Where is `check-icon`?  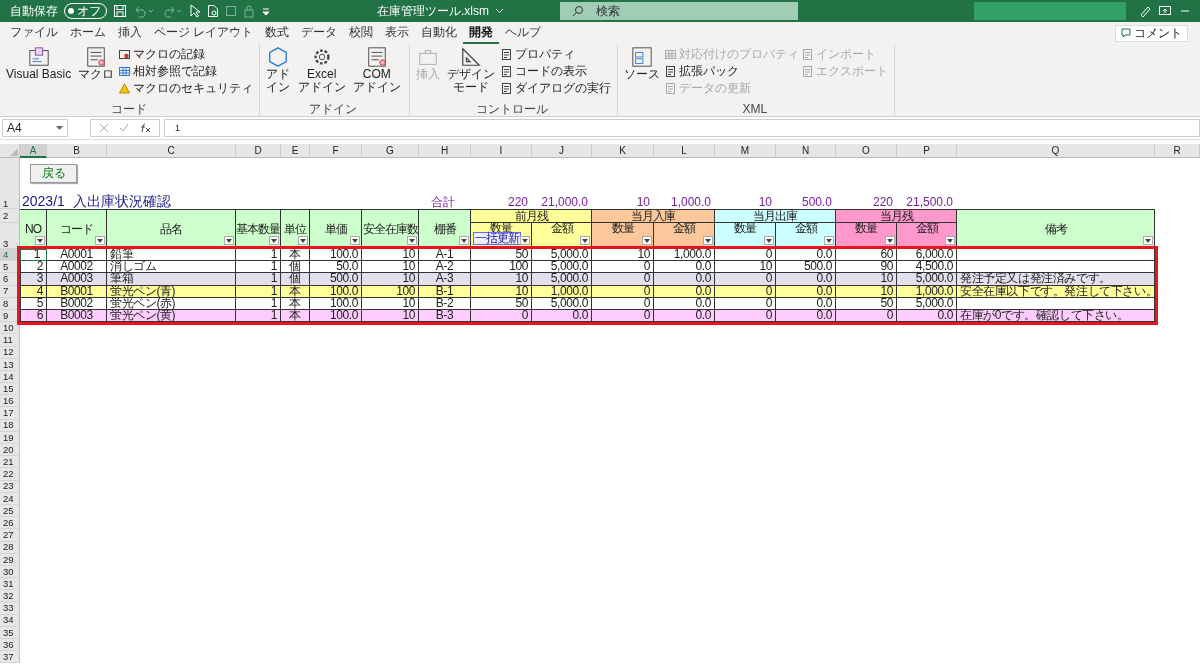
check-icon is located at coordinates (124, 128).